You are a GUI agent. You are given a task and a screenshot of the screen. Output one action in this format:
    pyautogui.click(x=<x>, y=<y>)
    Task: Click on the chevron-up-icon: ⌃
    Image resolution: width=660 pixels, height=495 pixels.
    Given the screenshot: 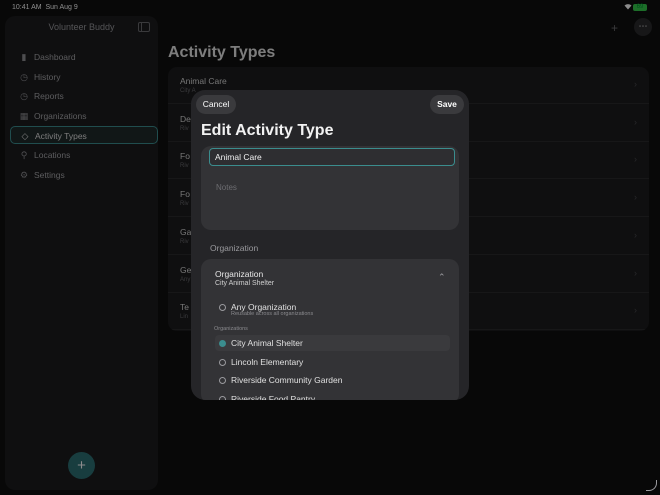 What is the action you would take?
    pyautogui.click(x=442, y=277)
    